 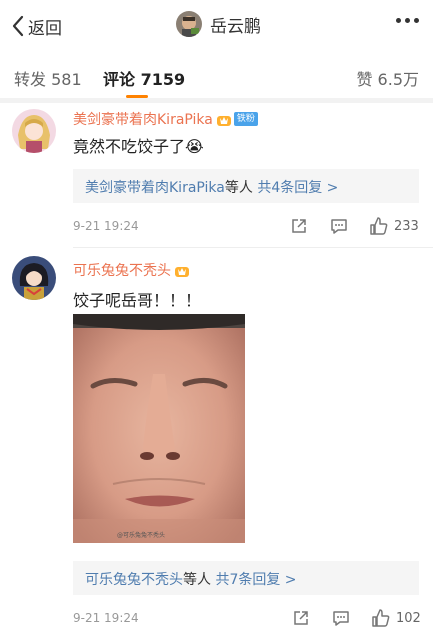 I want to click on tab-comments-count: 7159, so click(x=163, y=79).